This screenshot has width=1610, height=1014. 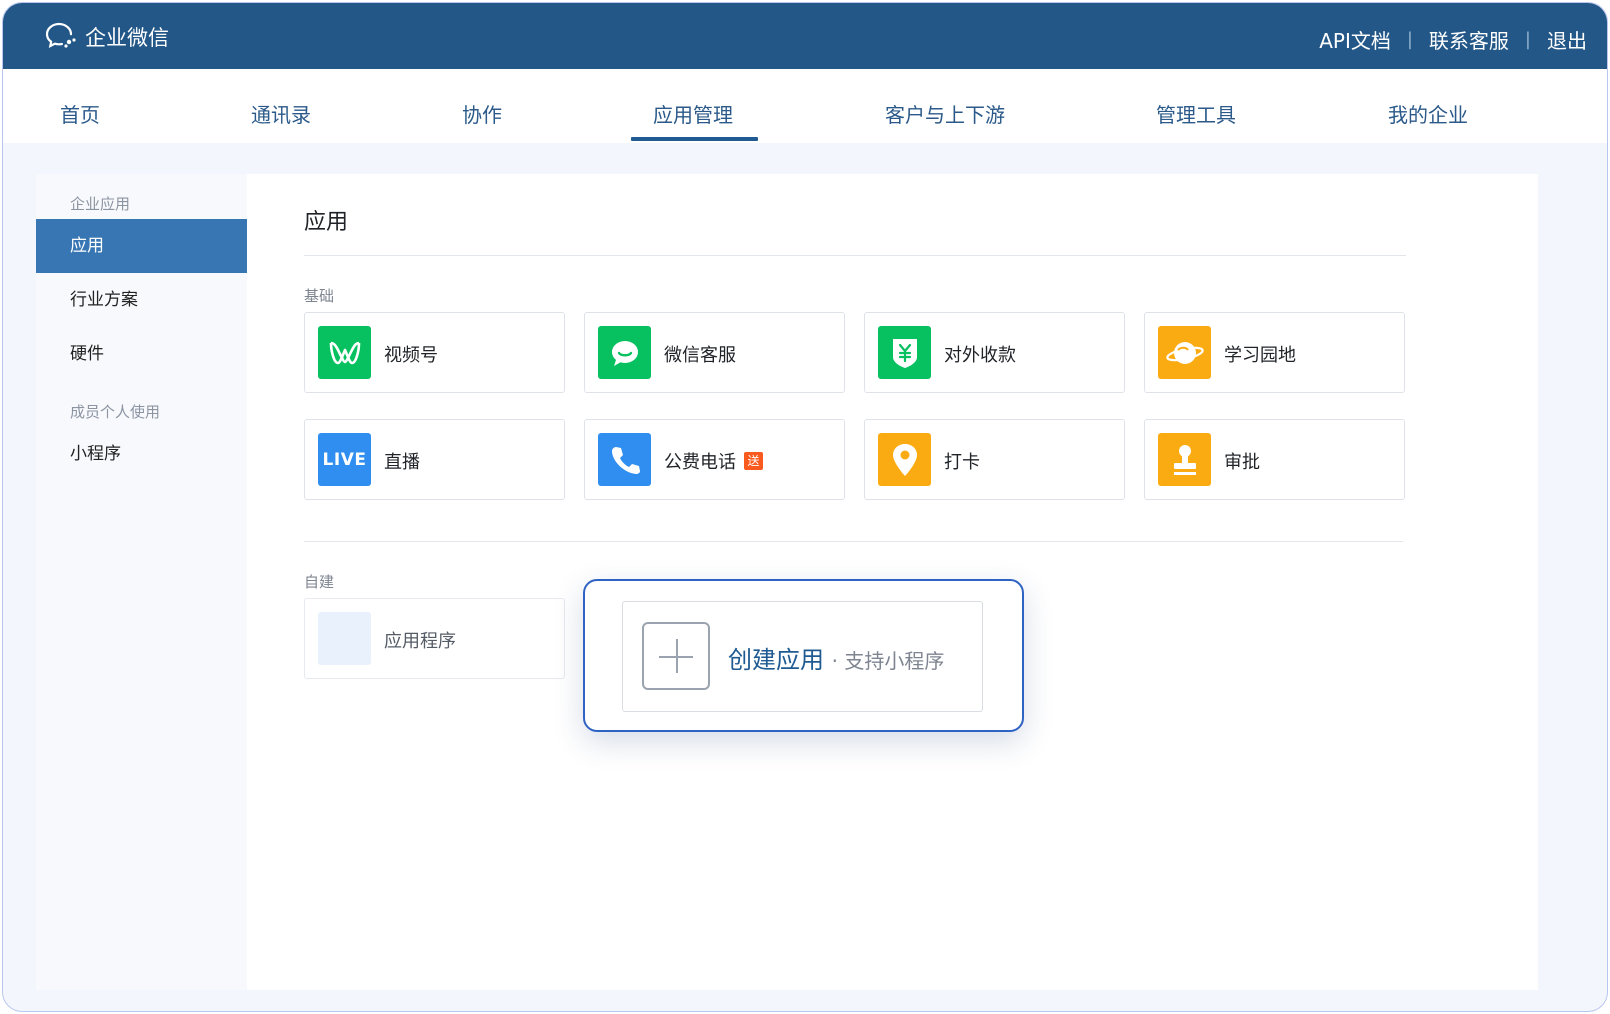 I want to click on app-card-live: LIVE 直播, so click(x=434, y=459).